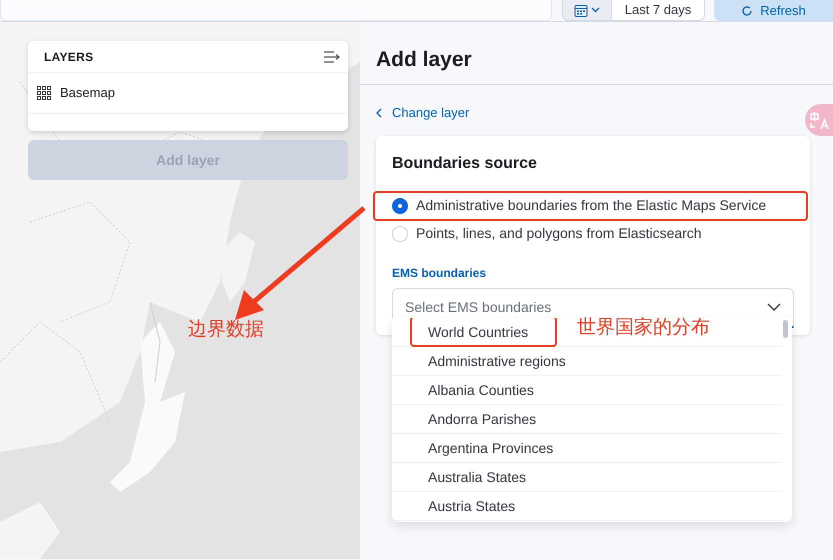  I want to click on dropdown-option: Andorra Parishes, so click(587, 419).